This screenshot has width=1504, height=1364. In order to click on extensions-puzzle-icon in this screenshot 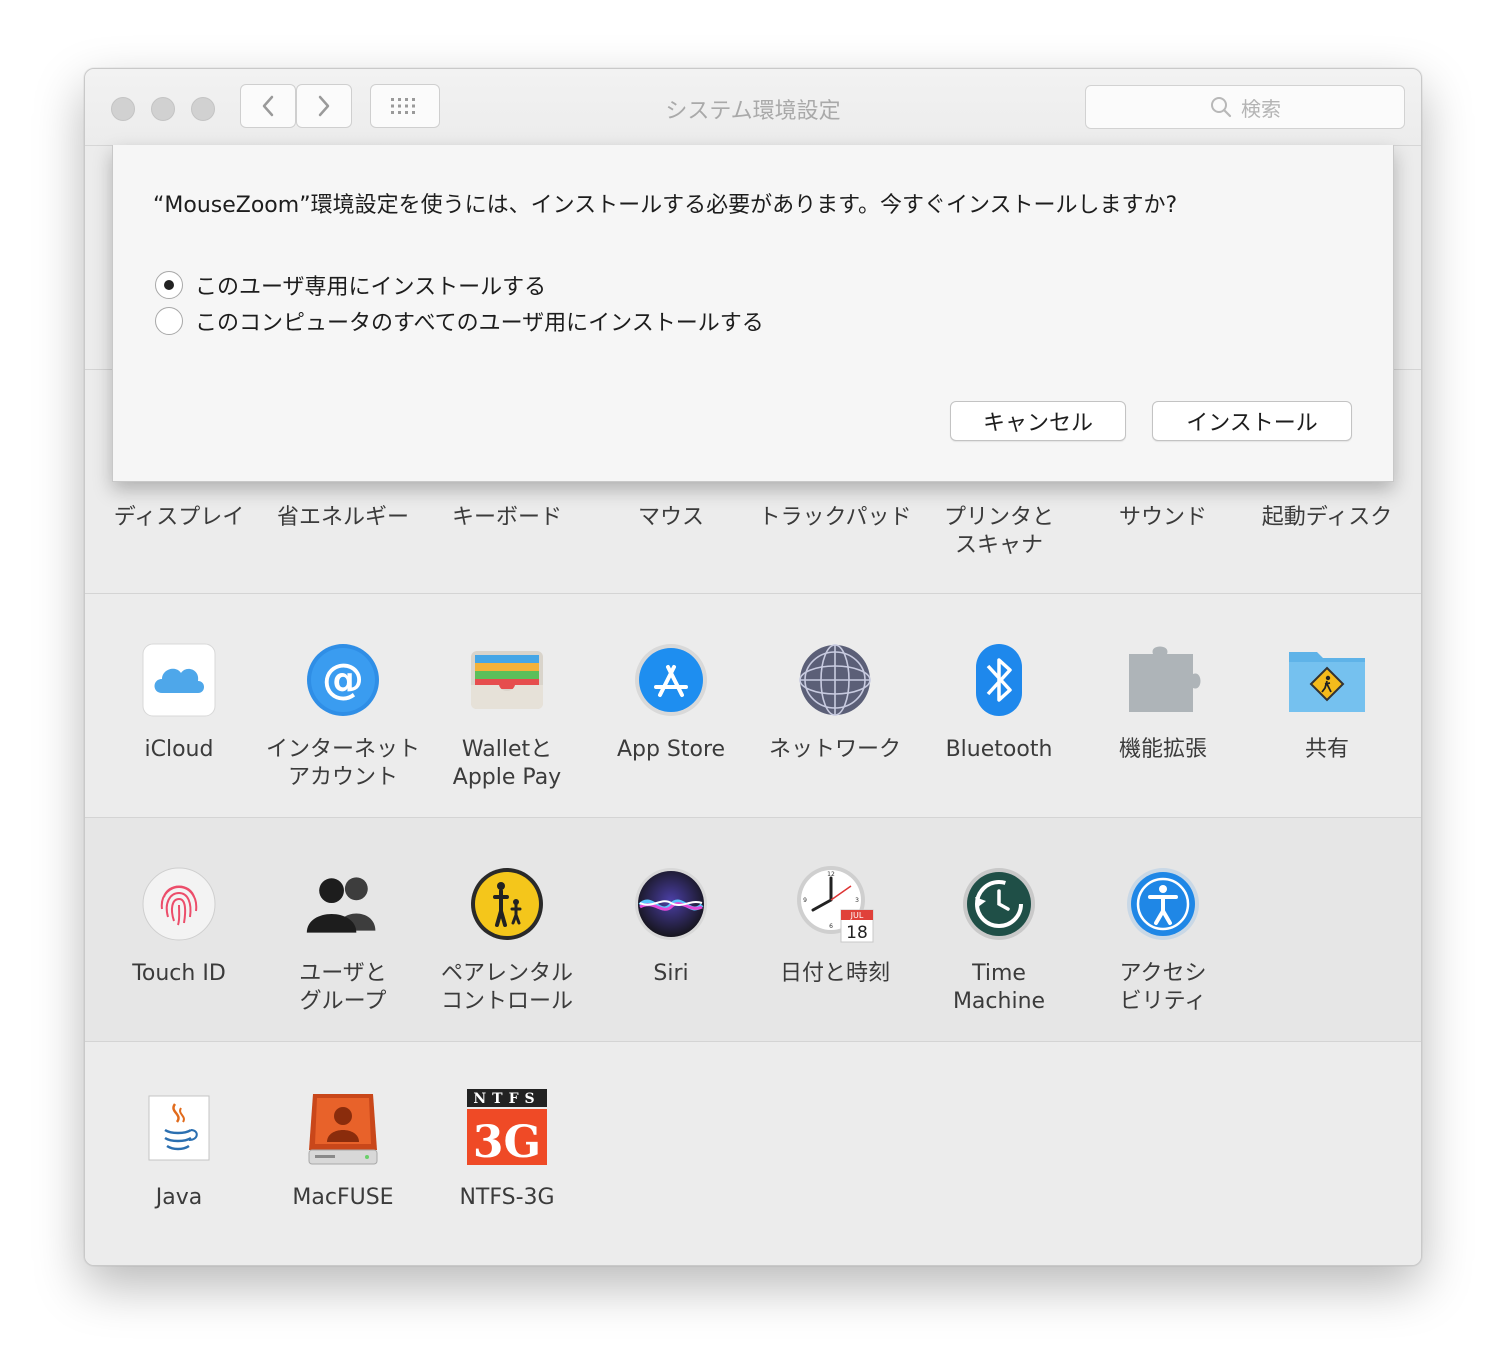, I will do `click(1163, 680)`.